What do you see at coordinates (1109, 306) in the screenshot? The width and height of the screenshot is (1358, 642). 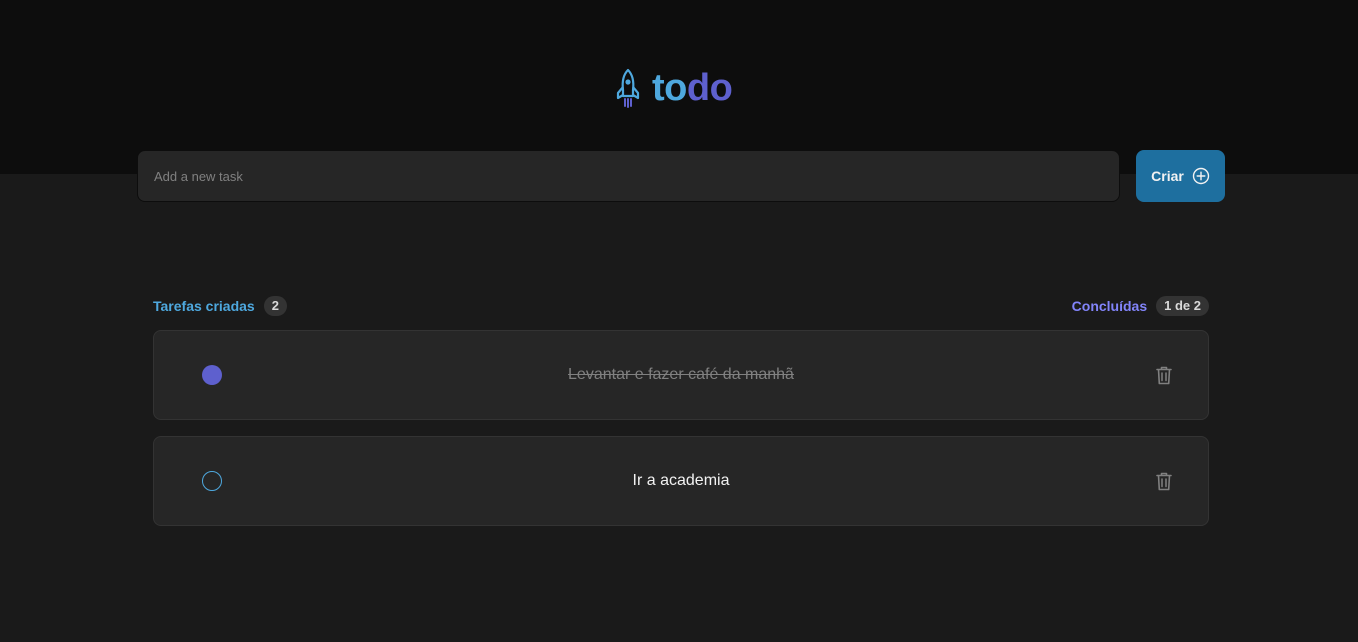 I see `done-label: Concluídas` at bounding box center [1109, 306].